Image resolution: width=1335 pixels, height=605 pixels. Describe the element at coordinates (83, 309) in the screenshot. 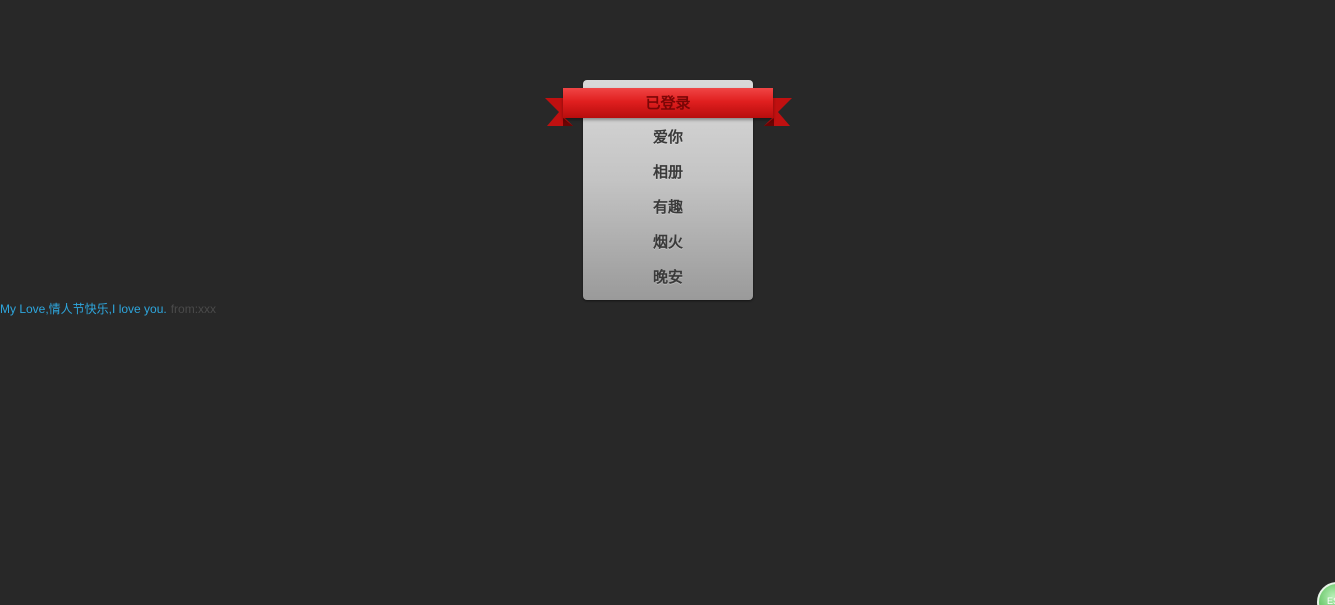

I see `greeting-message: My Love,情人节快乐,I love you.` at that location.